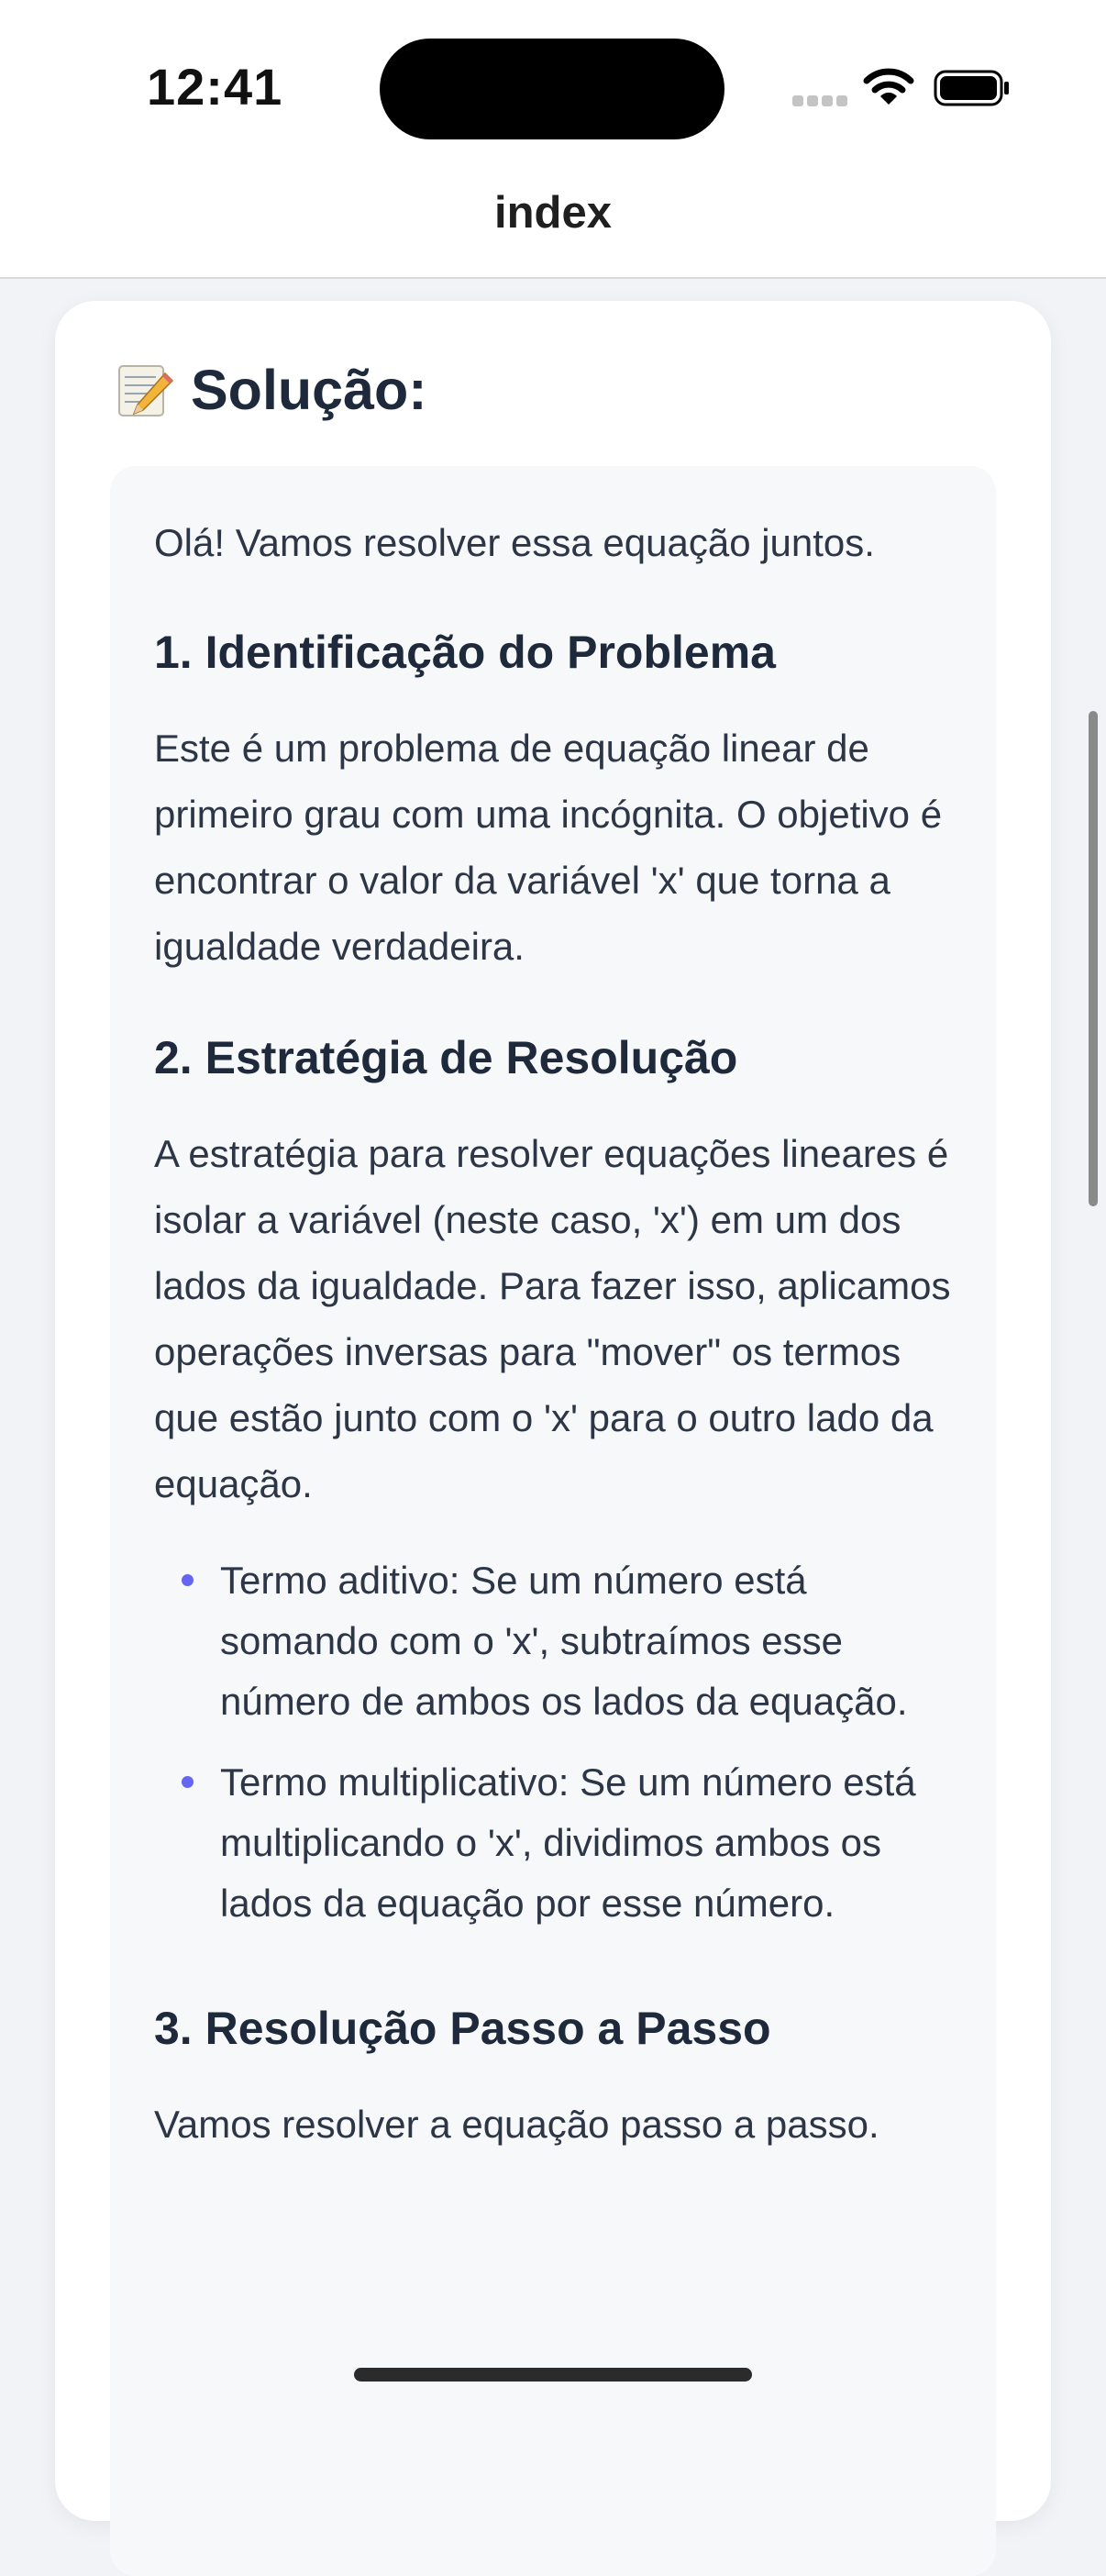 The image size is (1106, 2576). I want to click on card-title: Solução:, so click(309, 390).